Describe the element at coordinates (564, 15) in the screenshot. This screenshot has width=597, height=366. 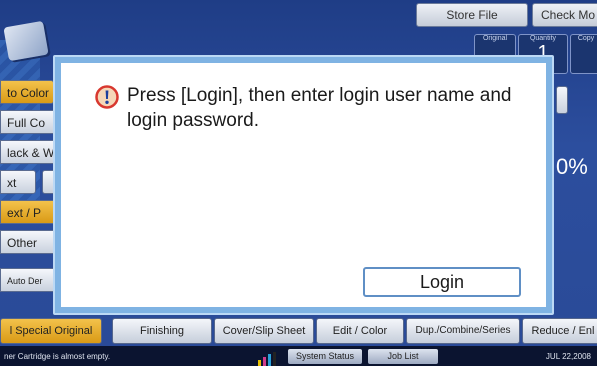
I see `check-modes-button: Check Mo` at that location.